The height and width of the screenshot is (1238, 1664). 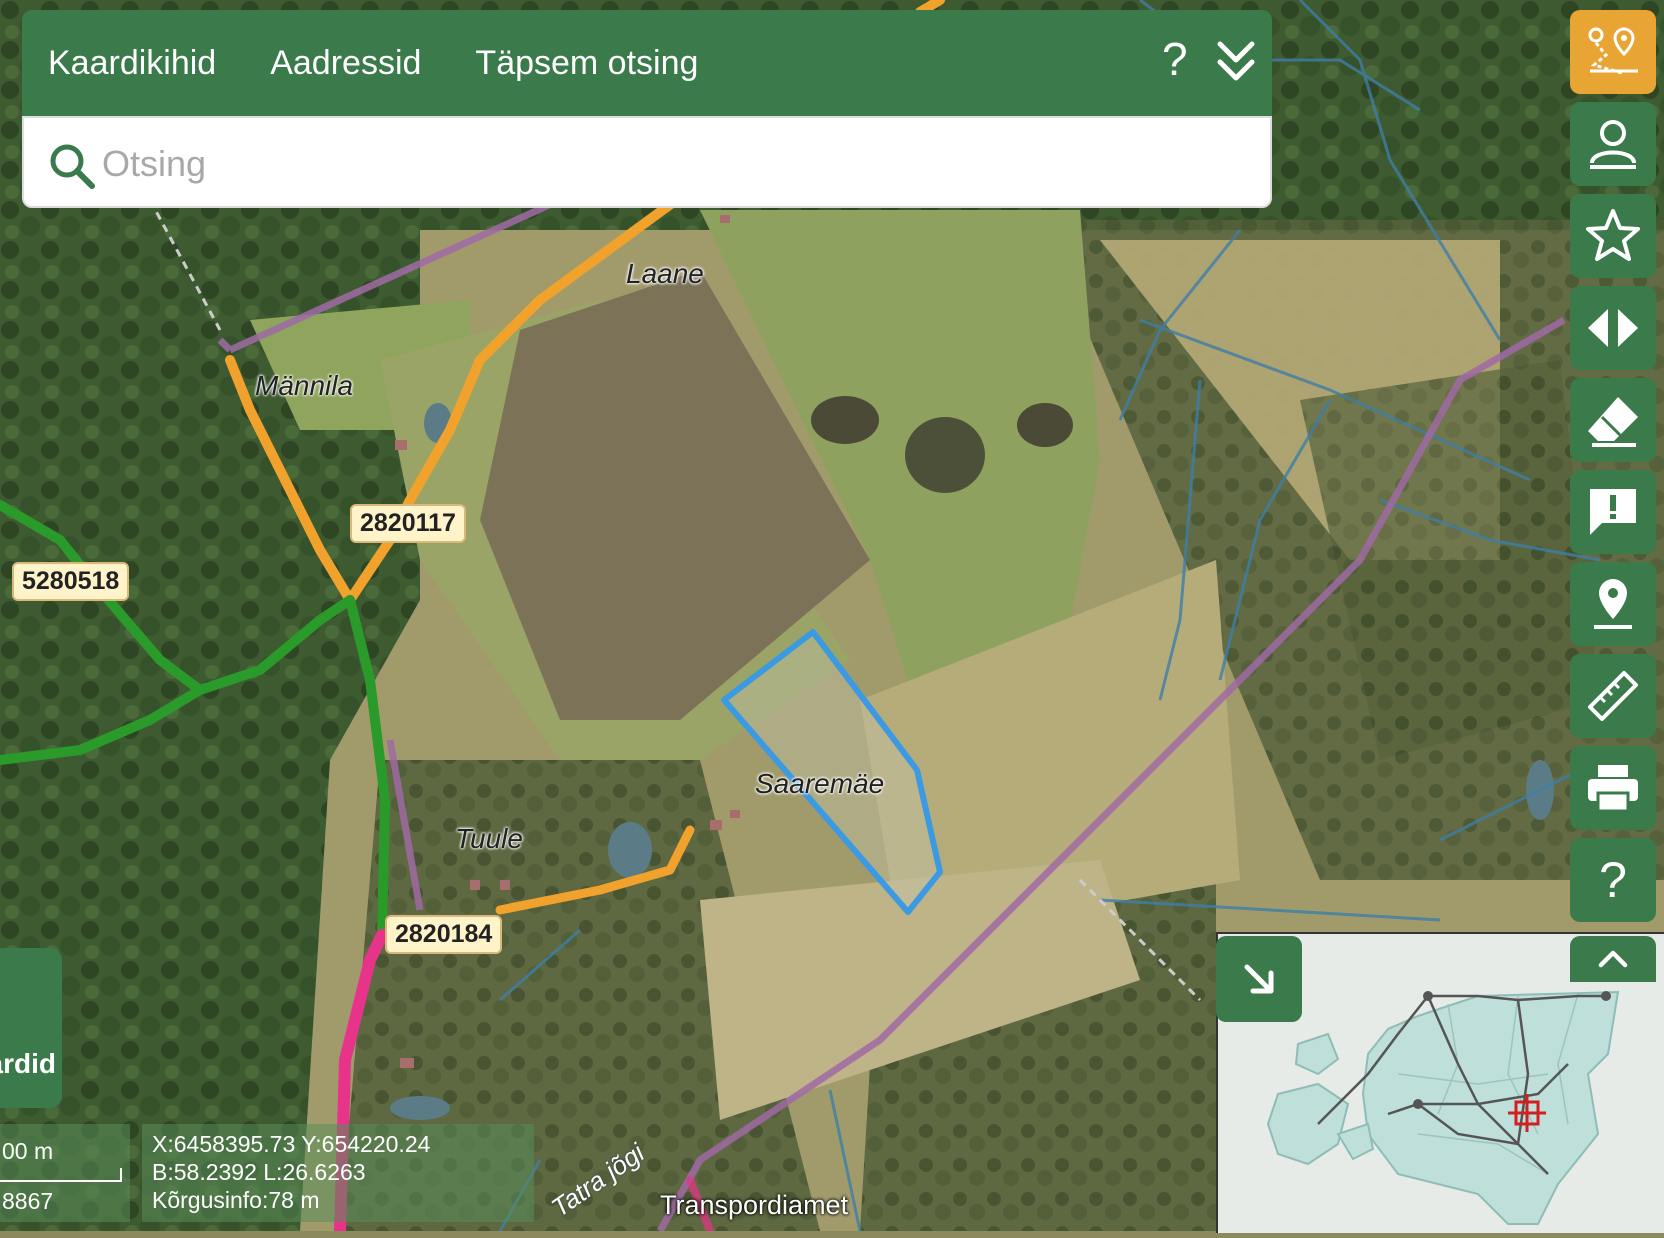 I want to click on tab-addresses: Aadressid, so click(x=345, y=63).